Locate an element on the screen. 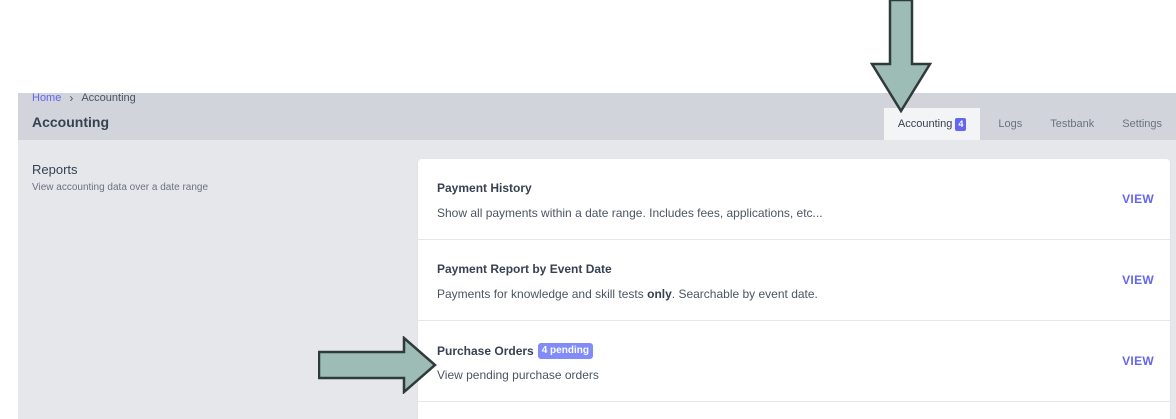  view-payment-history-link: VIEW is located at coordinates (1138, 199).